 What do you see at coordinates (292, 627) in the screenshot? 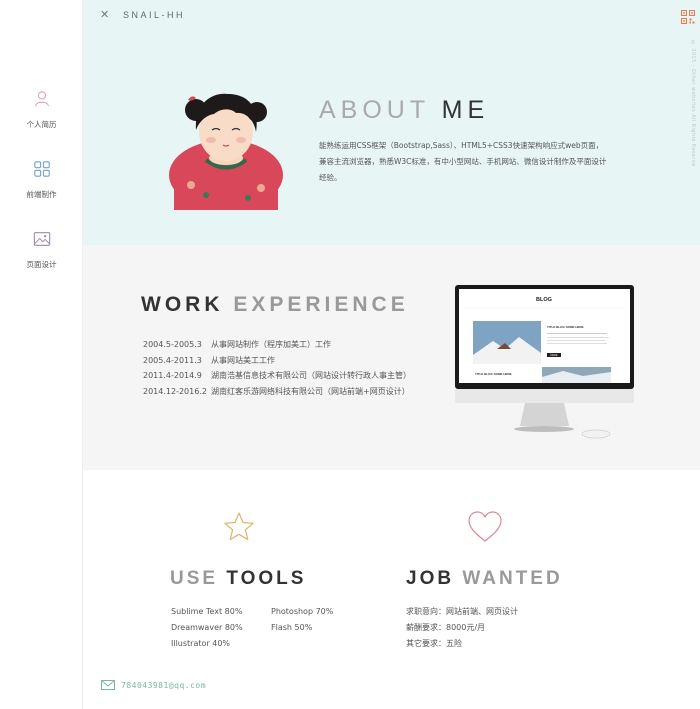
I see `tool-item: Flash 50%` at bounding box center [292, 627].